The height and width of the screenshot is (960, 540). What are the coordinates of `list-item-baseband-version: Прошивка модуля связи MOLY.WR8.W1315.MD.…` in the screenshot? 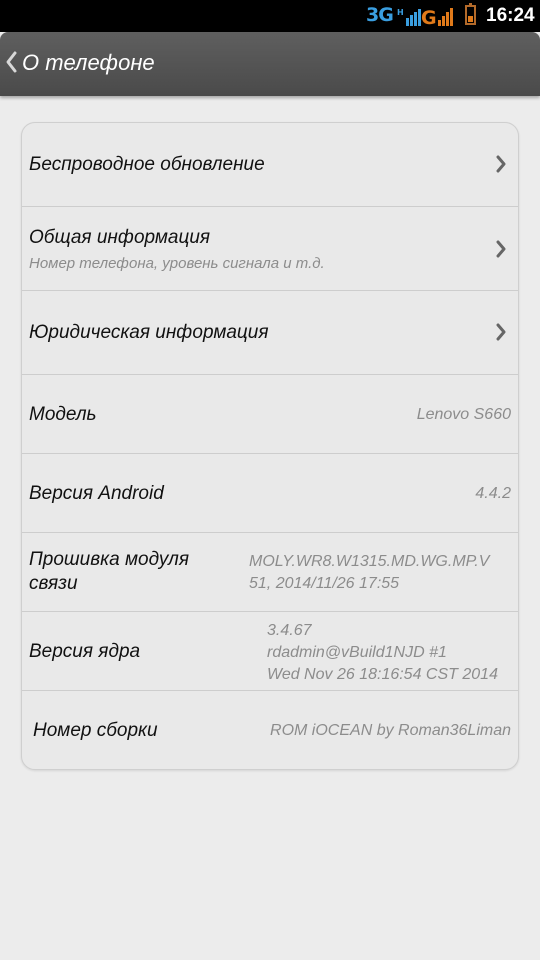 It's located at (270, 572).